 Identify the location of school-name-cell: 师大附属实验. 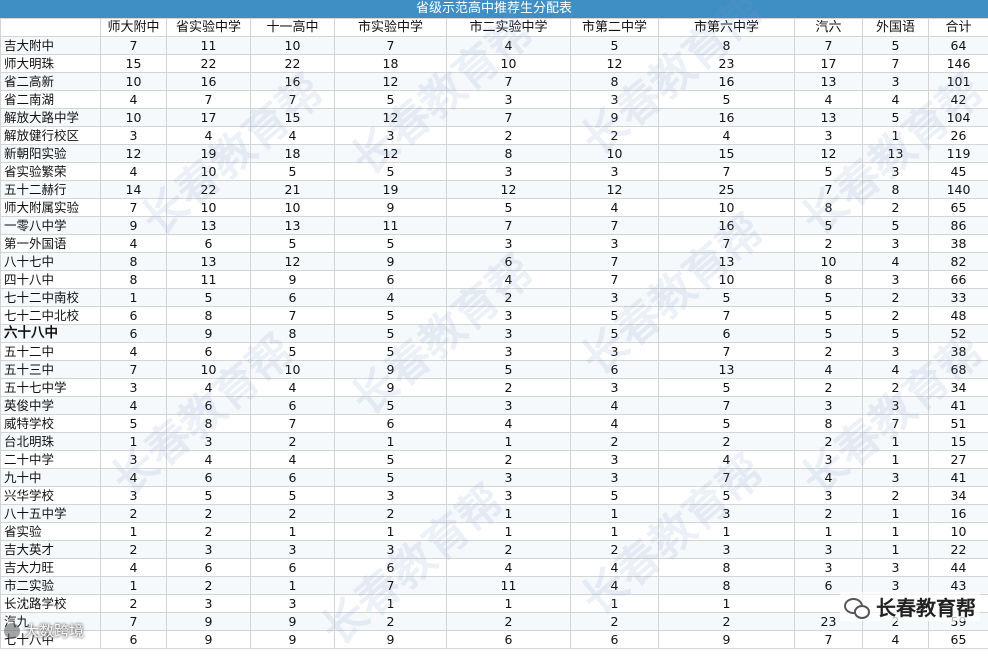
(51, 208).